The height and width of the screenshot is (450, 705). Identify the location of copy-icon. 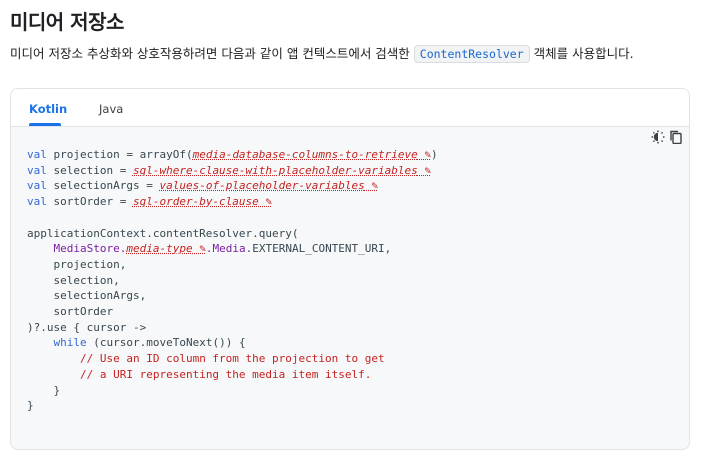
(676, 137).